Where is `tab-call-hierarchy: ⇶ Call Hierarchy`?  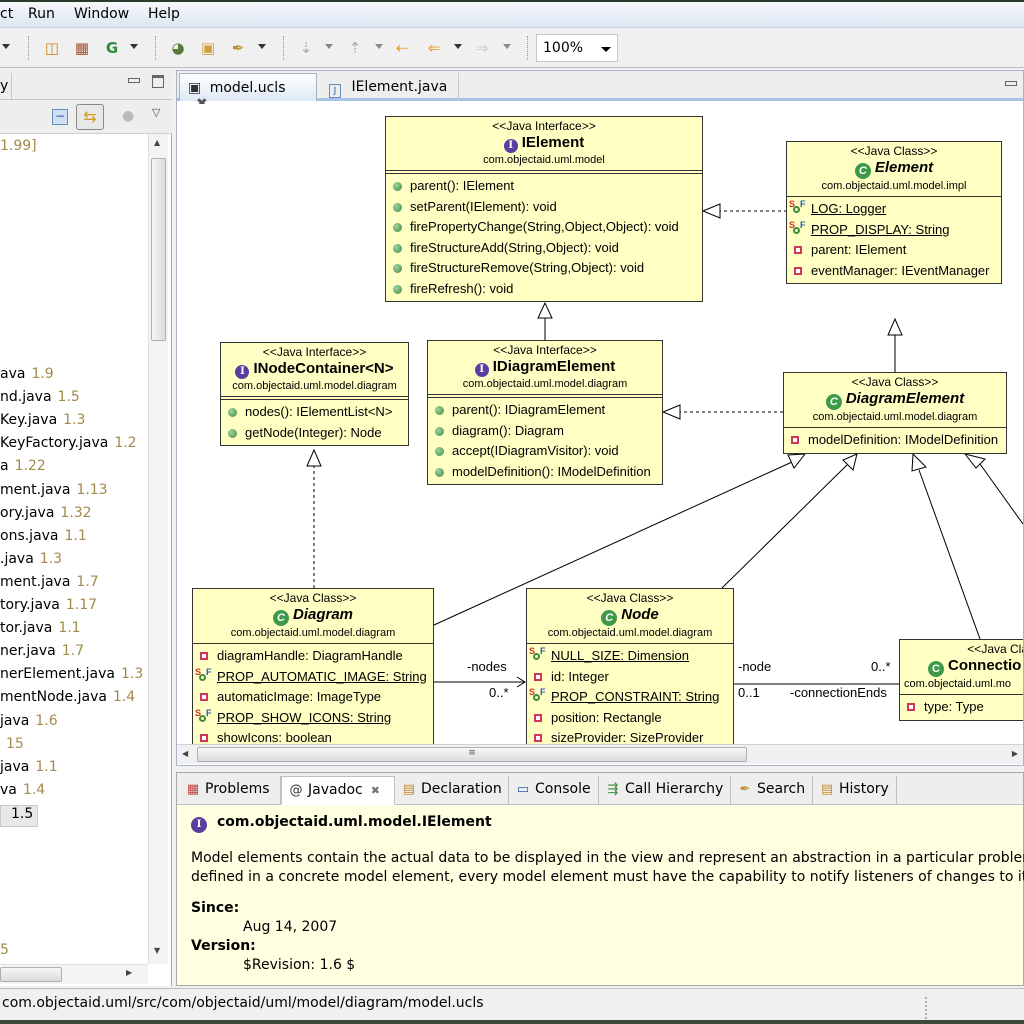
tab-call-hierarchy: ⇶ Call Hierarchy is located at coordinates (665, 790).